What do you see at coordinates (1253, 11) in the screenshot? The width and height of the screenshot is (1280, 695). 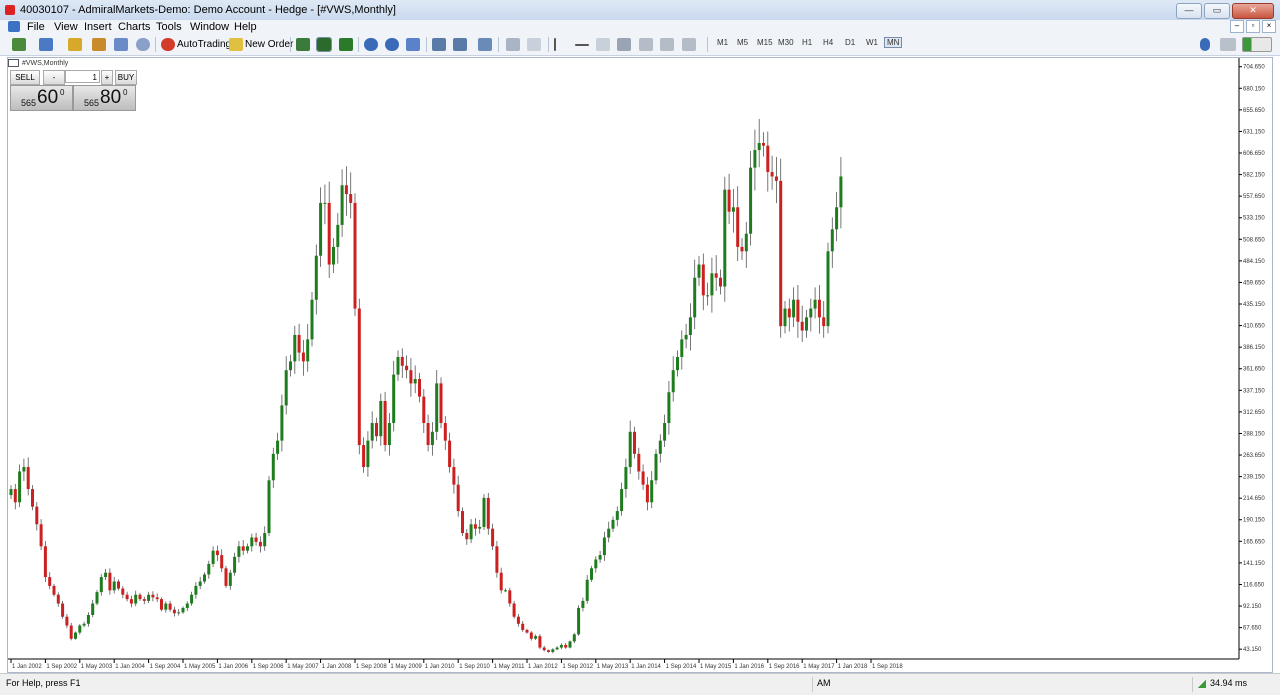 I see `close-button: ✕` at bounding box center [1253, 11].